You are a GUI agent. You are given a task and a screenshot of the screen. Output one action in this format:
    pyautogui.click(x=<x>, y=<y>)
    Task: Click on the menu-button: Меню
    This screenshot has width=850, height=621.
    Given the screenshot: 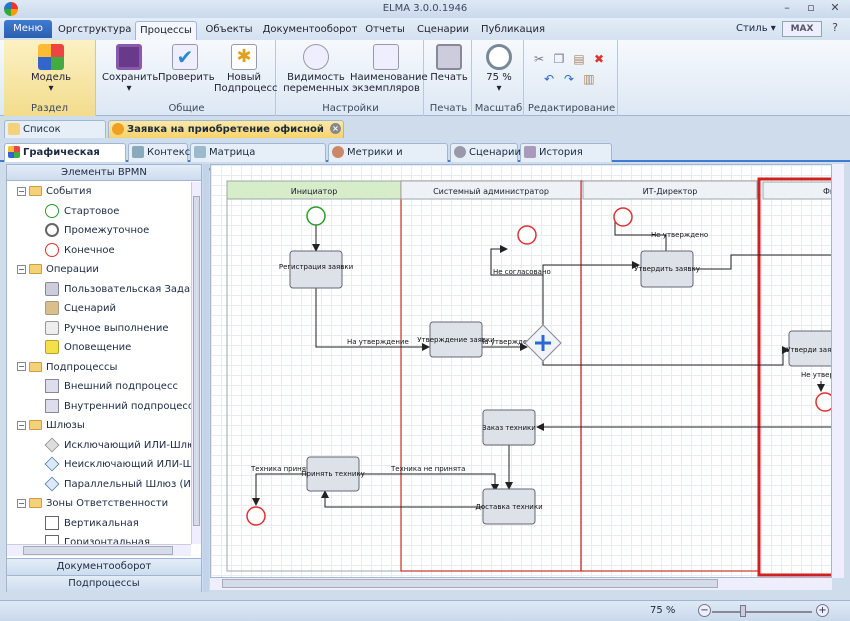 What is the action you would take?
    pyautogui.click(x=28, y=29)
    